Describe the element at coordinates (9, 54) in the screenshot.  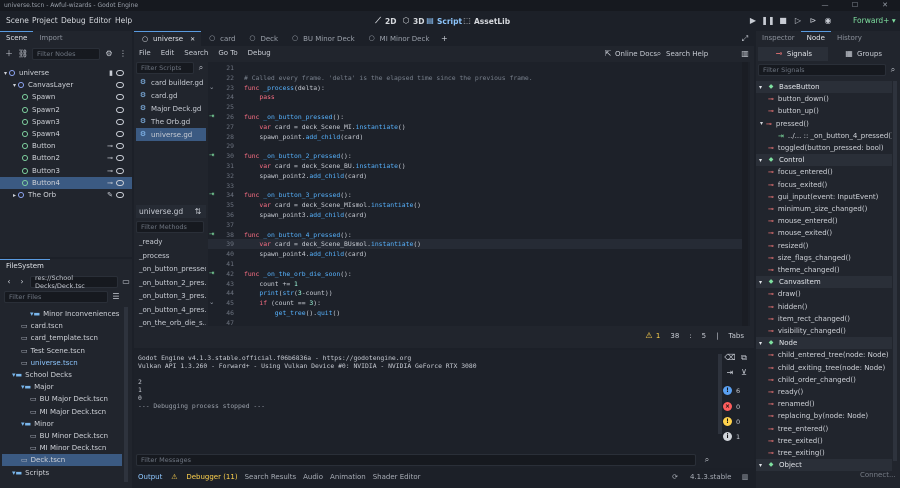
I see `add-node-icon: ＋` at that location.